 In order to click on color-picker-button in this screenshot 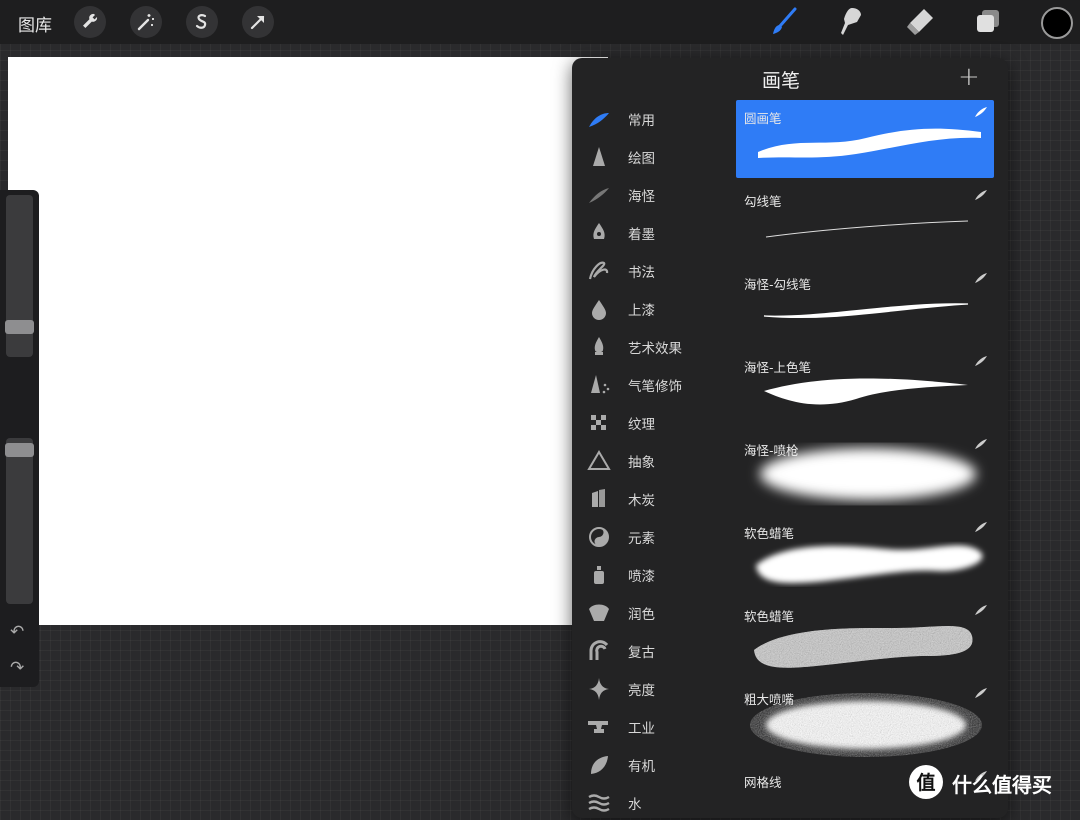, I will do `click(1057, 23)`.